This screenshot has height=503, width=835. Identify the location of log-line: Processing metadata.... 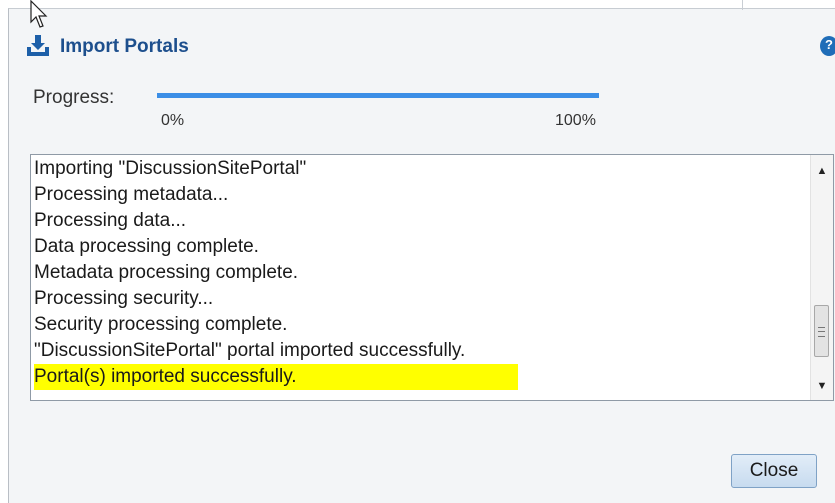
(131, 194).